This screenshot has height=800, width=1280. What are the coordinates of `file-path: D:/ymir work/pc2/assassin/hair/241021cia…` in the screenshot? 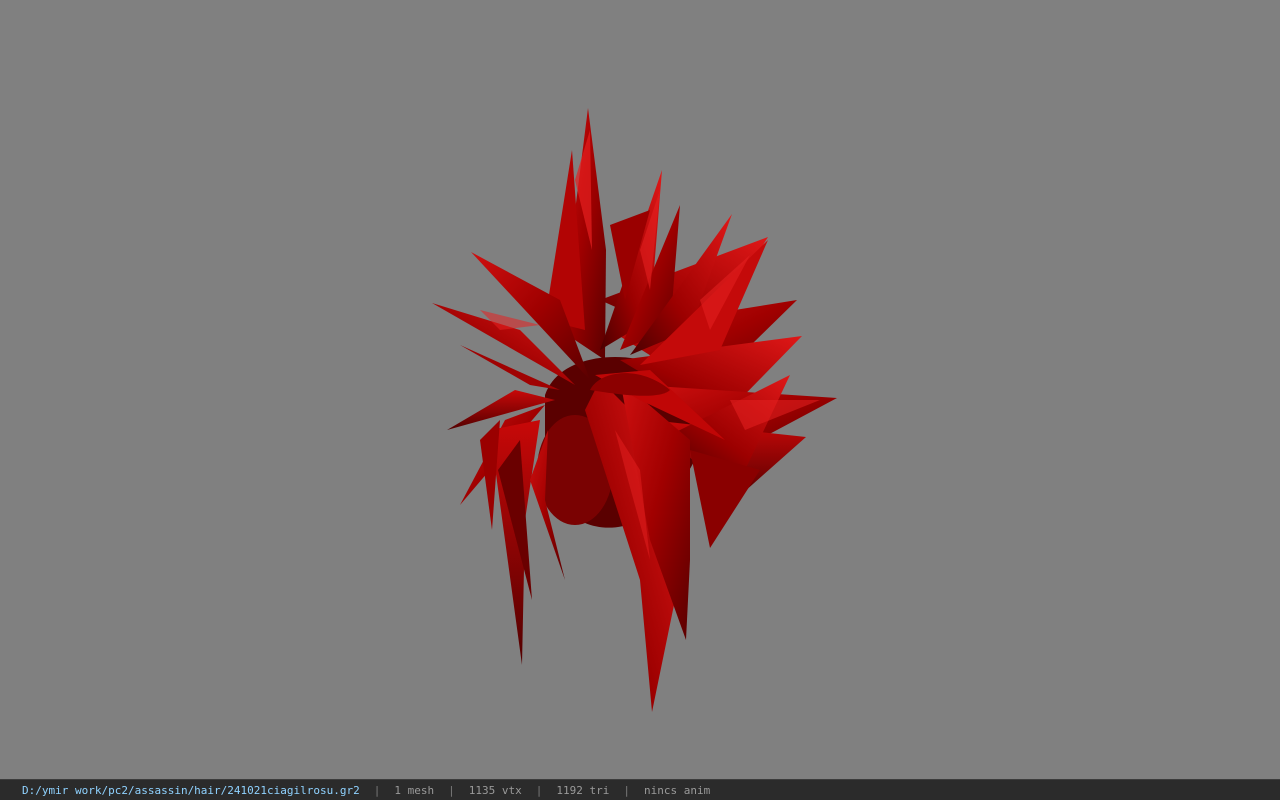 It's located at (191, 790).